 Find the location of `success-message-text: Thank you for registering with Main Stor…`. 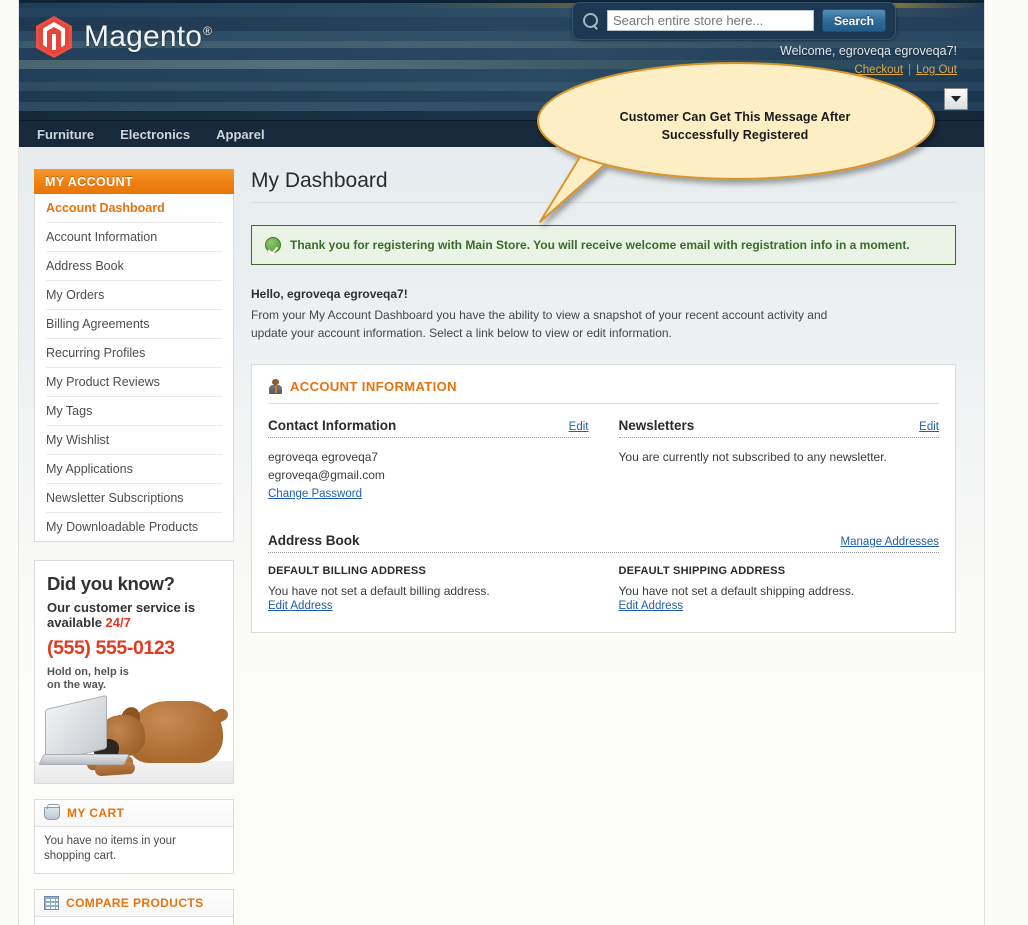

success-message-text: Thank you for registering with Main Stor… is located at coordinates (600, 245).